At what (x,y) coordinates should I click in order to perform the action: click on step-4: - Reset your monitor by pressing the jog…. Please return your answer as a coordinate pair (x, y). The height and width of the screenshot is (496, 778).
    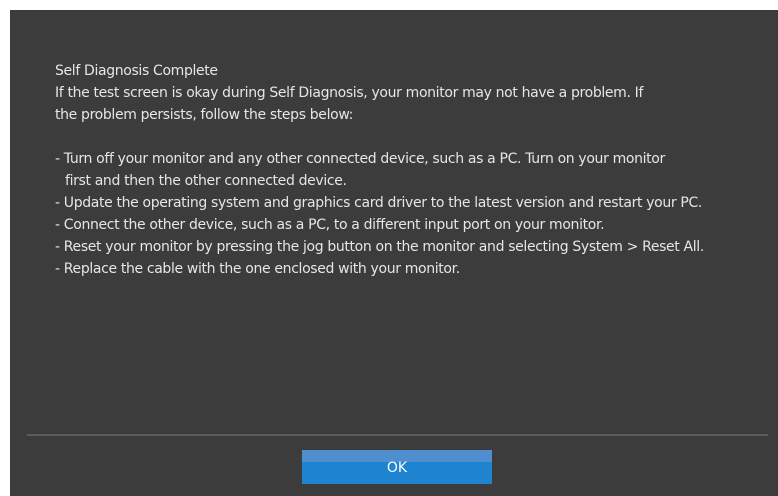
    Looking at the image, I should click on (379, 247).